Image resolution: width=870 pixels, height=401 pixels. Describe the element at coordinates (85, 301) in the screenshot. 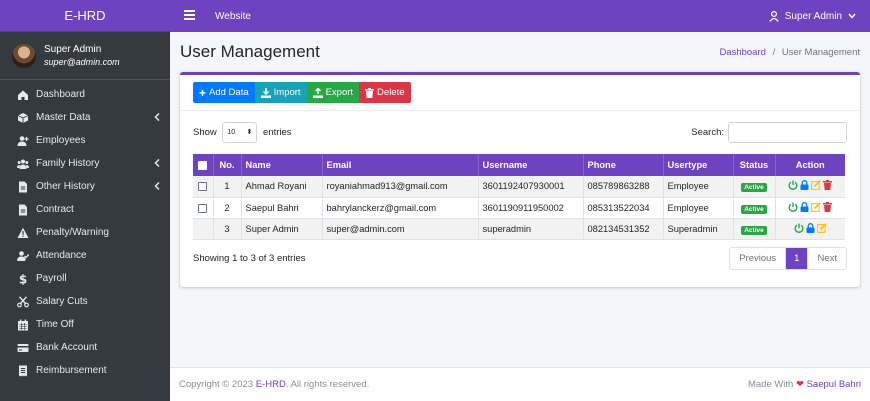

I see `sidebar-item-salary-cuts: Salary Cuts` at that location.